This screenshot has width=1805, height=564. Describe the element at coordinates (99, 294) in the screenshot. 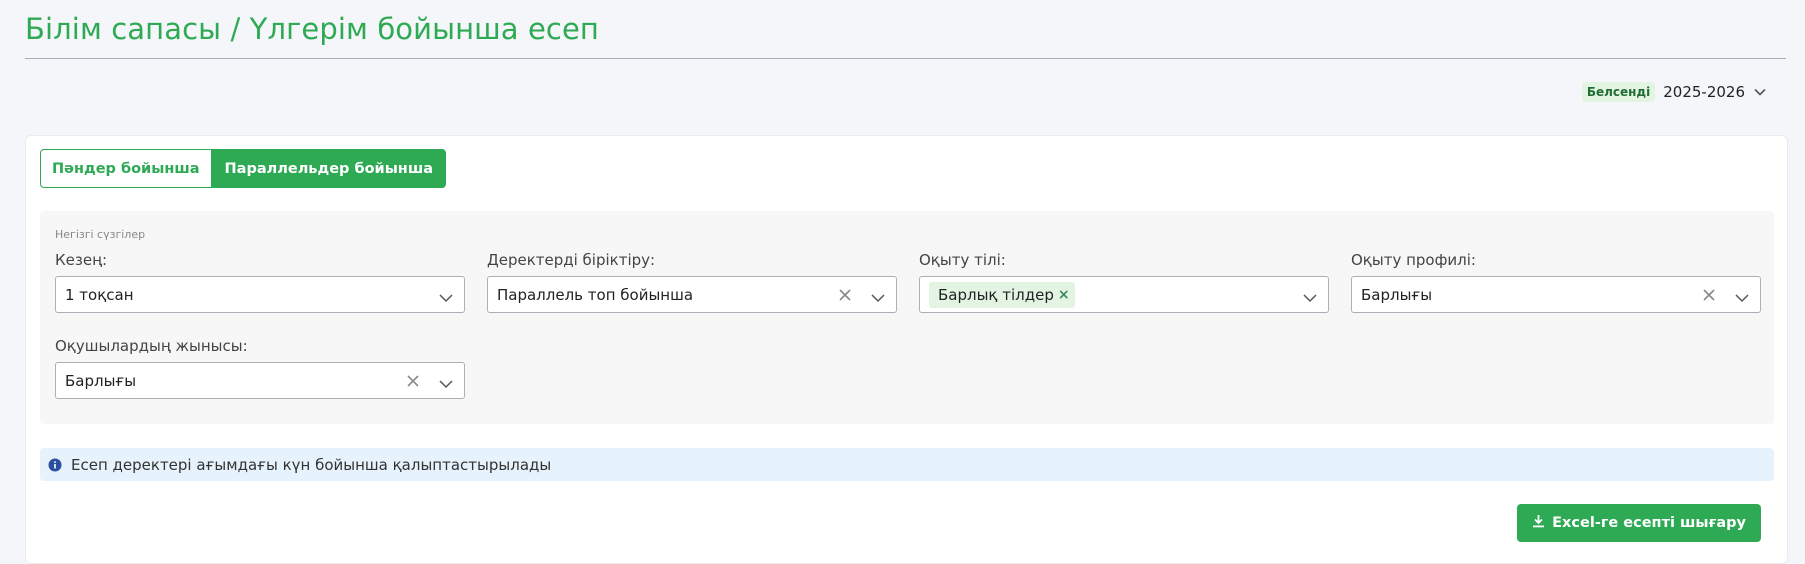

I see `period-value: 1 тоқсан` at that location.